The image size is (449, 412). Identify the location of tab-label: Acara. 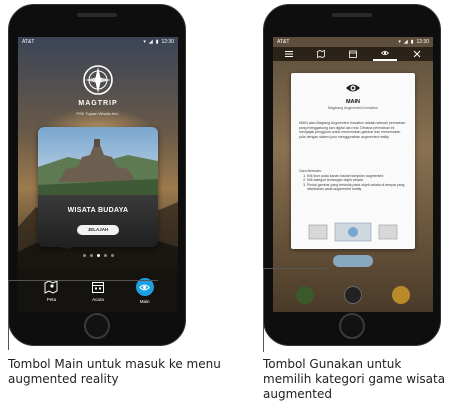
(98, 299).